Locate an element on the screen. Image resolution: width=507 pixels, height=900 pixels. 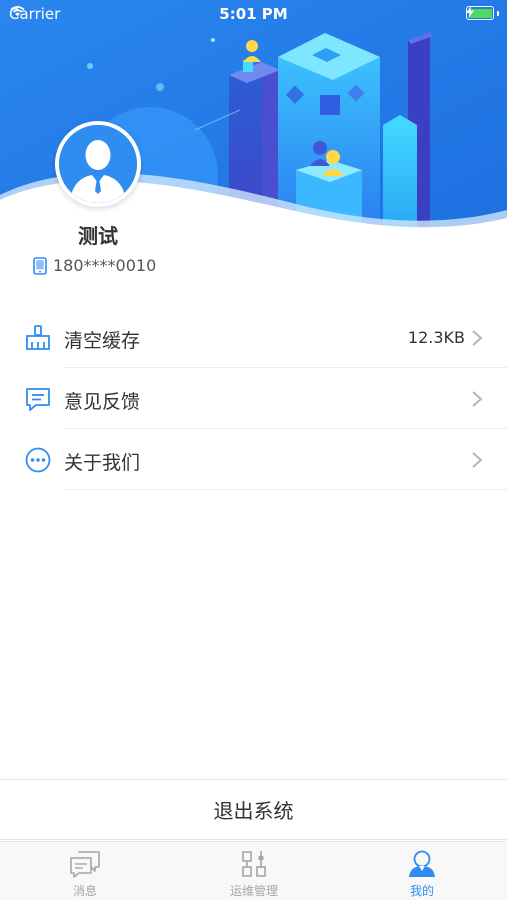
menu-item-clear-cache: 清空缓存 12.3KB is located at coordinates (253, 337).